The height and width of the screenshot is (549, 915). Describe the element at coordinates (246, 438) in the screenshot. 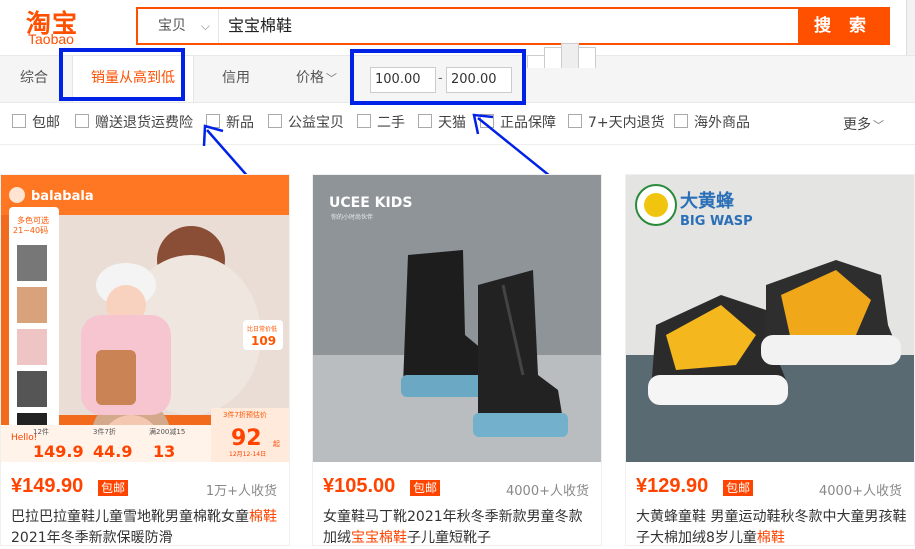

I see `big-price: 92` at that location.